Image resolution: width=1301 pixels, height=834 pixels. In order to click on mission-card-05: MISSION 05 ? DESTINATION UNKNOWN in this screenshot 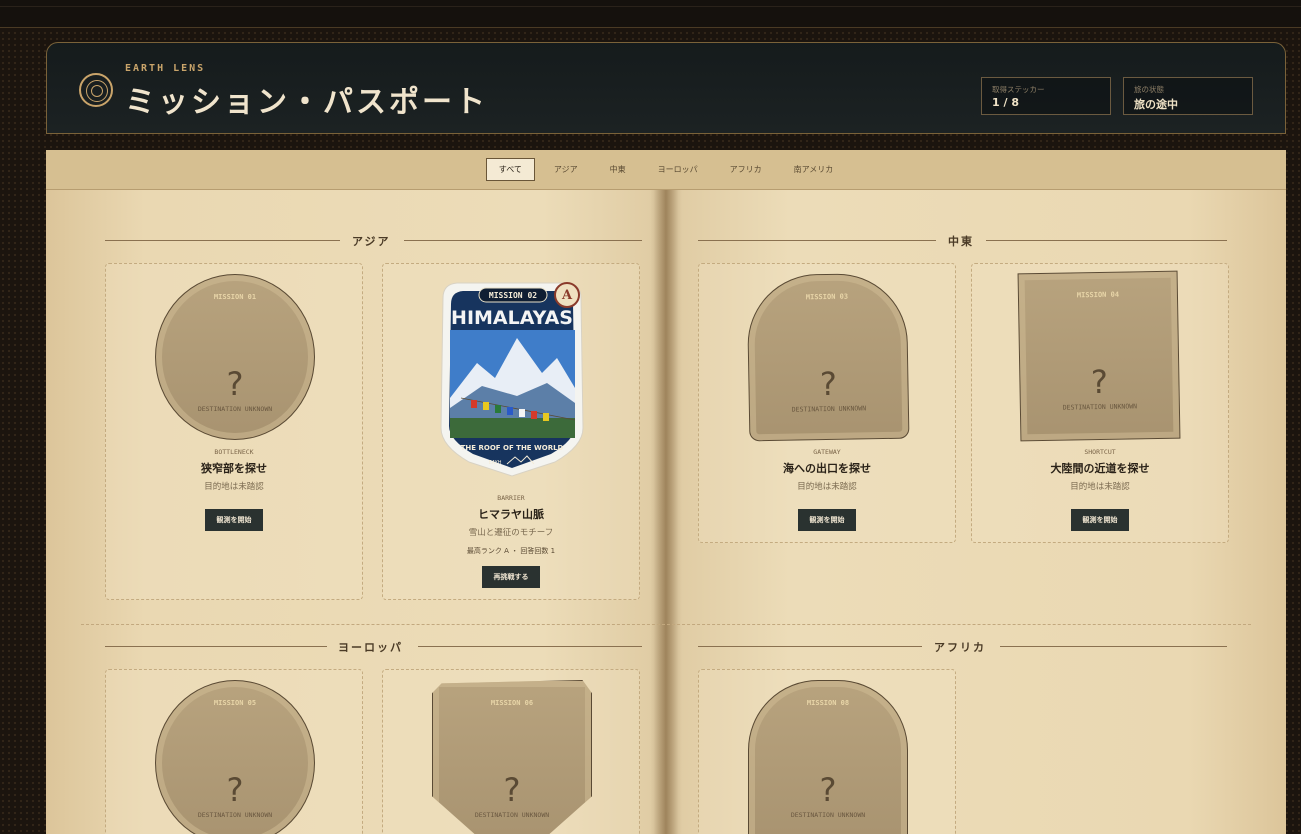, I will do `click(234, 751)`.